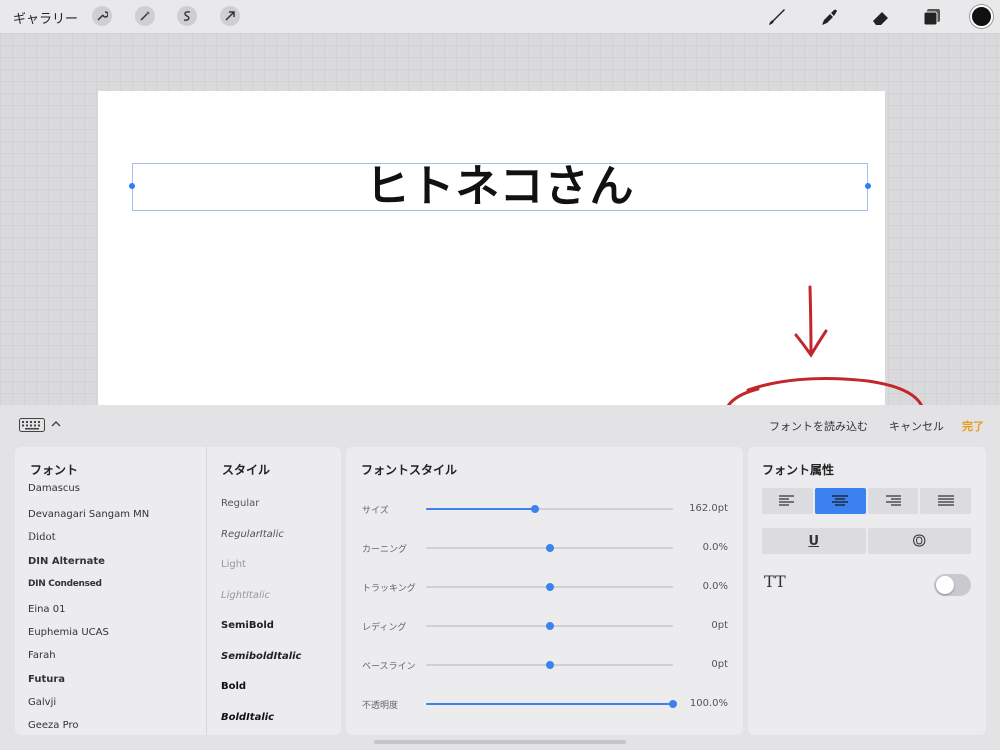 This screenshot has height=750, width=1000. What do you see at coordinates (42, 537) in the screenshot?
I see `font-item-didot: Didot` at bounding box center [42, 537].